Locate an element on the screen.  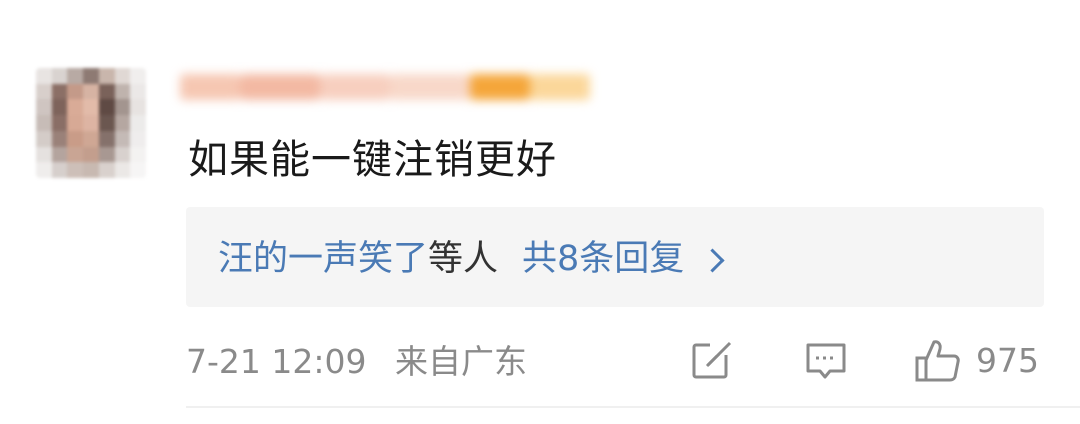
divider is located at coordinates (633, 407).